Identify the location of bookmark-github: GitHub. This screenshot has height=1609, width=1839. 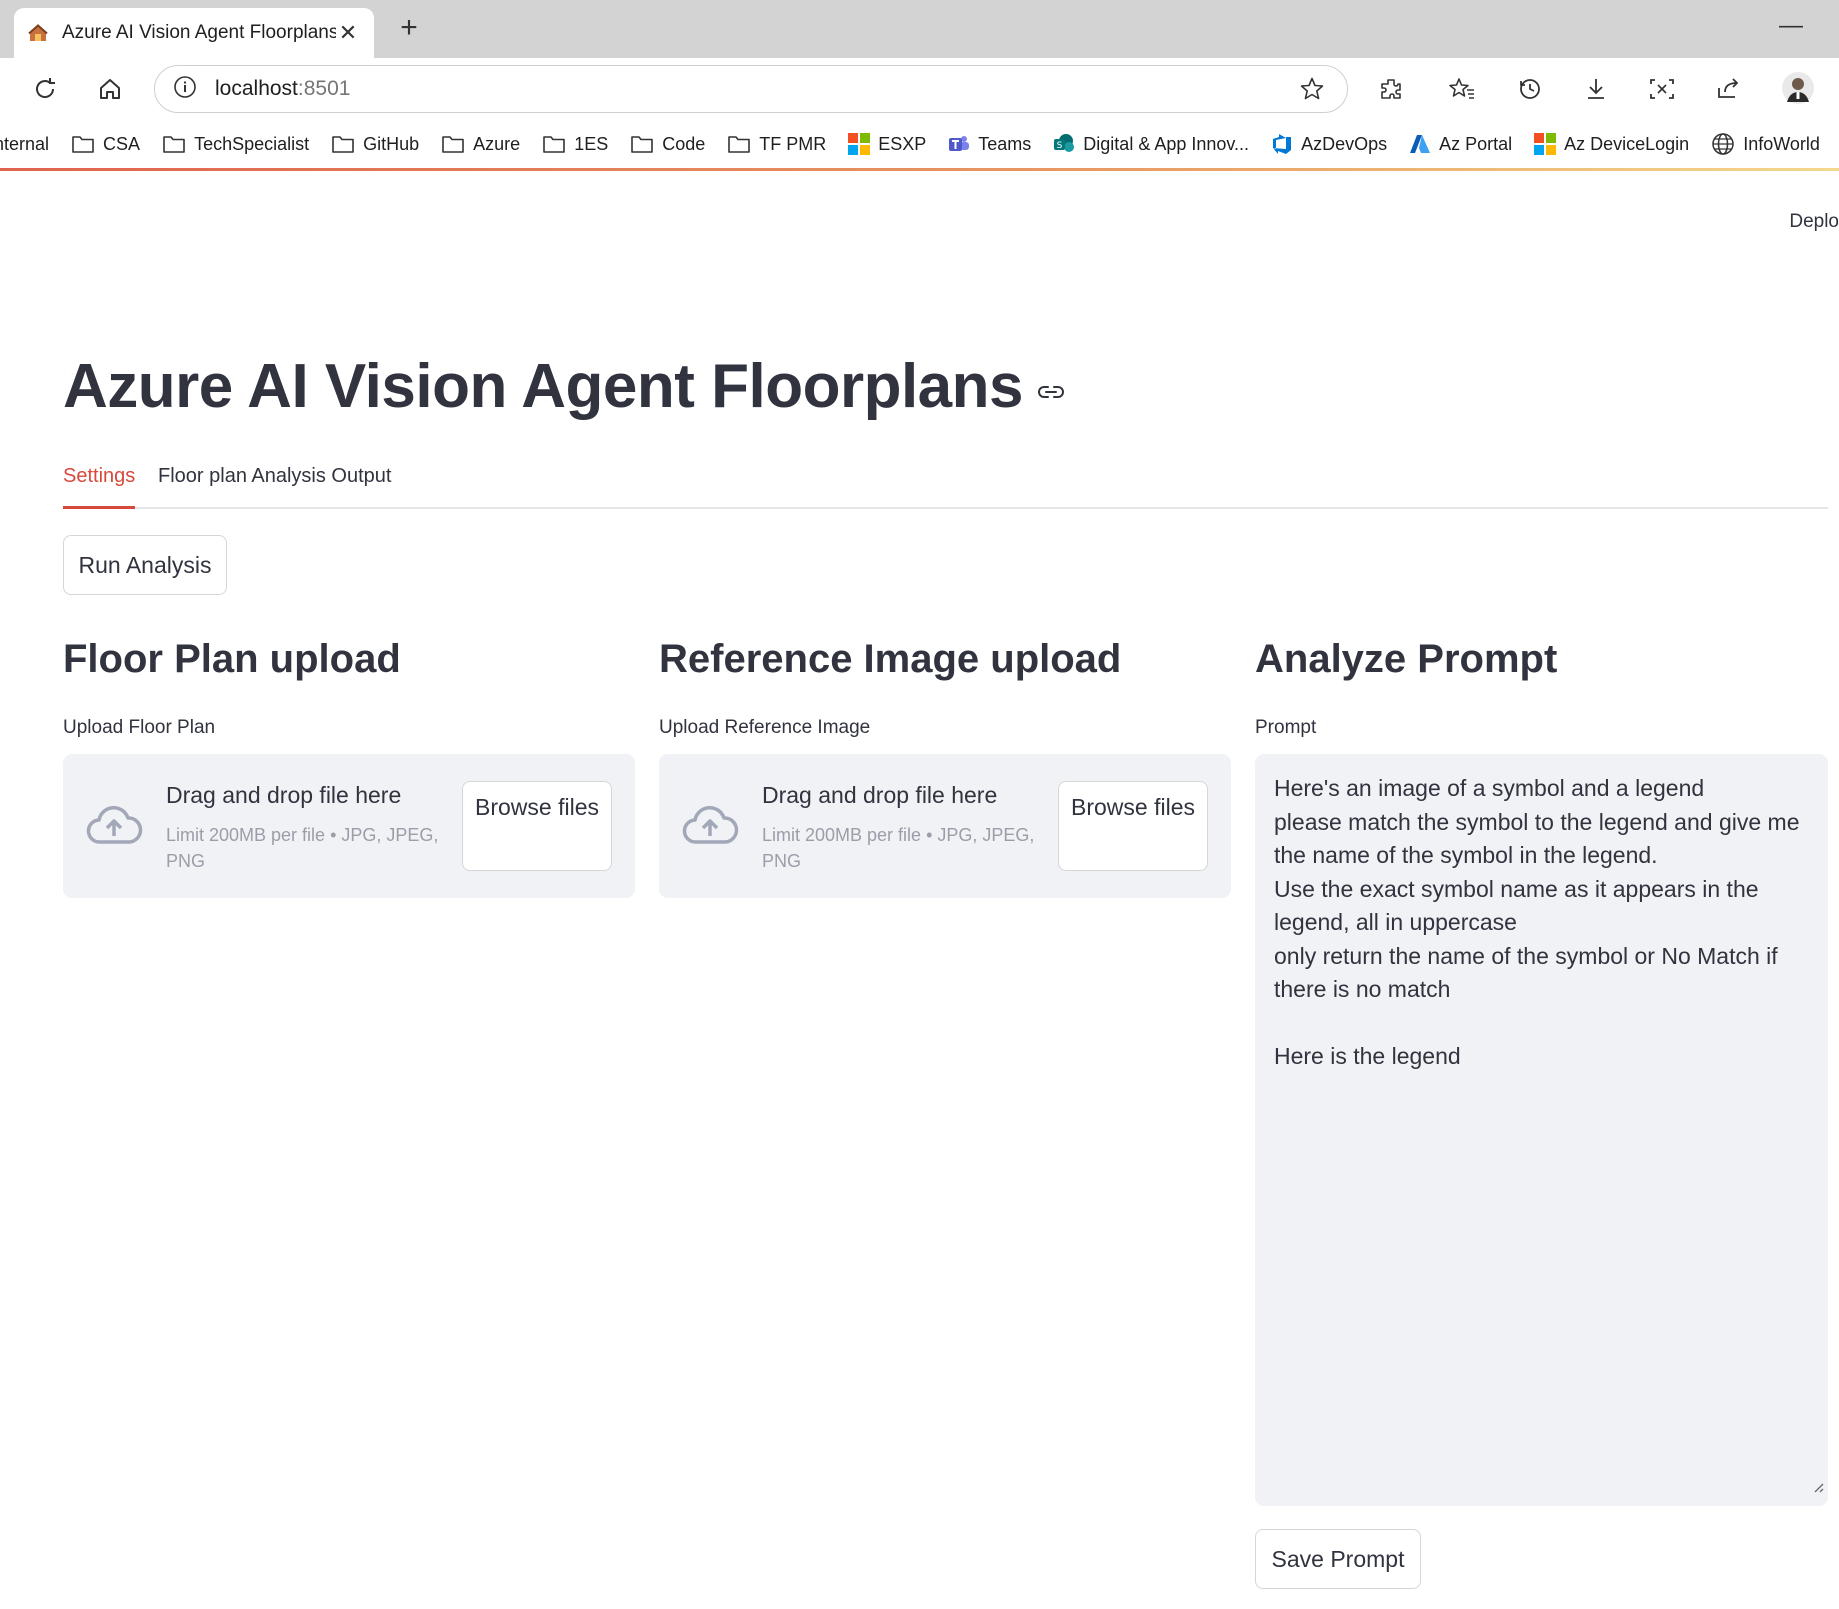
(375, 144).